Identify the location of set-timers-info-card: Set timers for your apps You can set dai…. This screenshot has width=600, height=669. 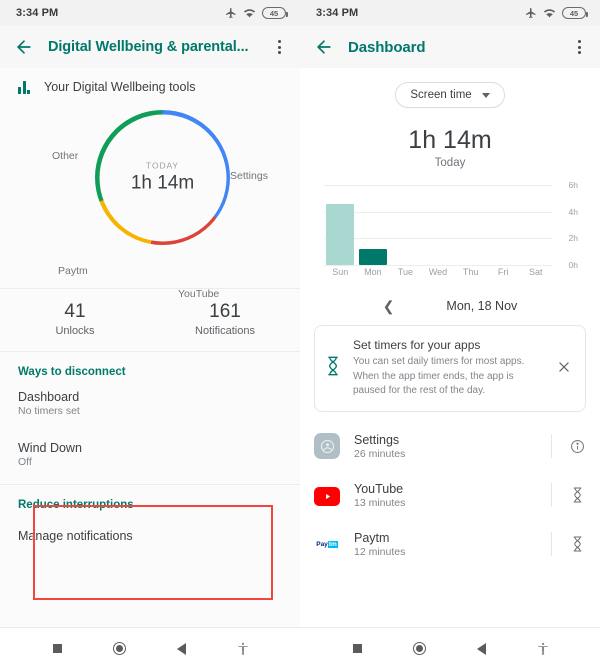
(450, 368).